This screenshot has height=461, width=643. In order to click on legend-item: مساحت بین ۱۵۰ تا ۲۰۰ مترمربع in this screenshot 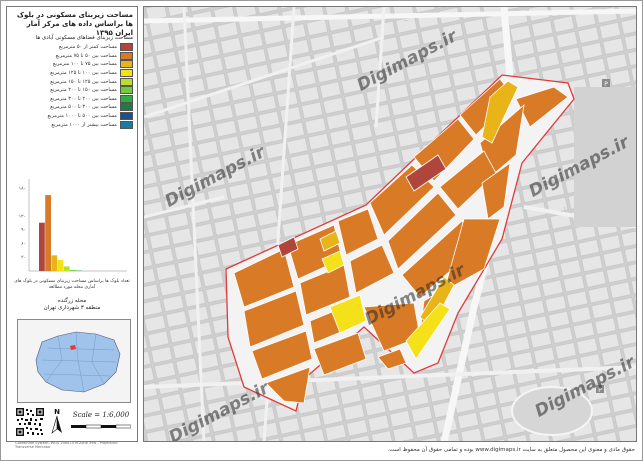, I will do `click(72, 90)`.